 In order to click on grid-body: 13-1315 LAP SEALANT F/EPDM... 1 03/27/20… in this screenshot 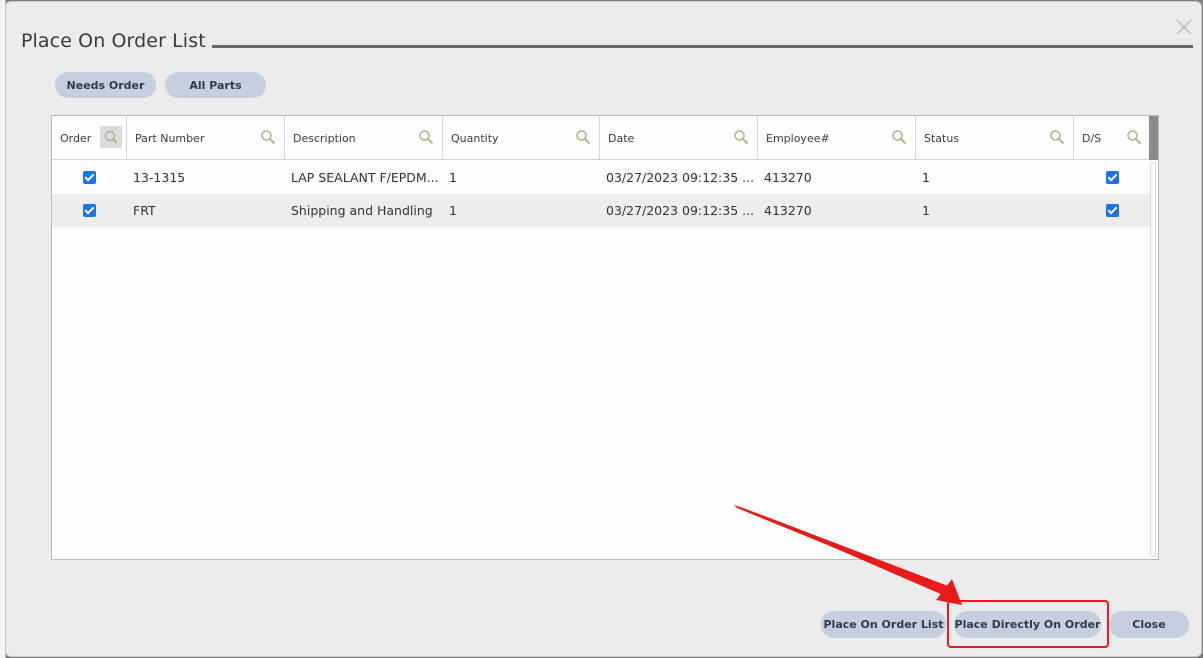, I will do `click(601, 194)`.